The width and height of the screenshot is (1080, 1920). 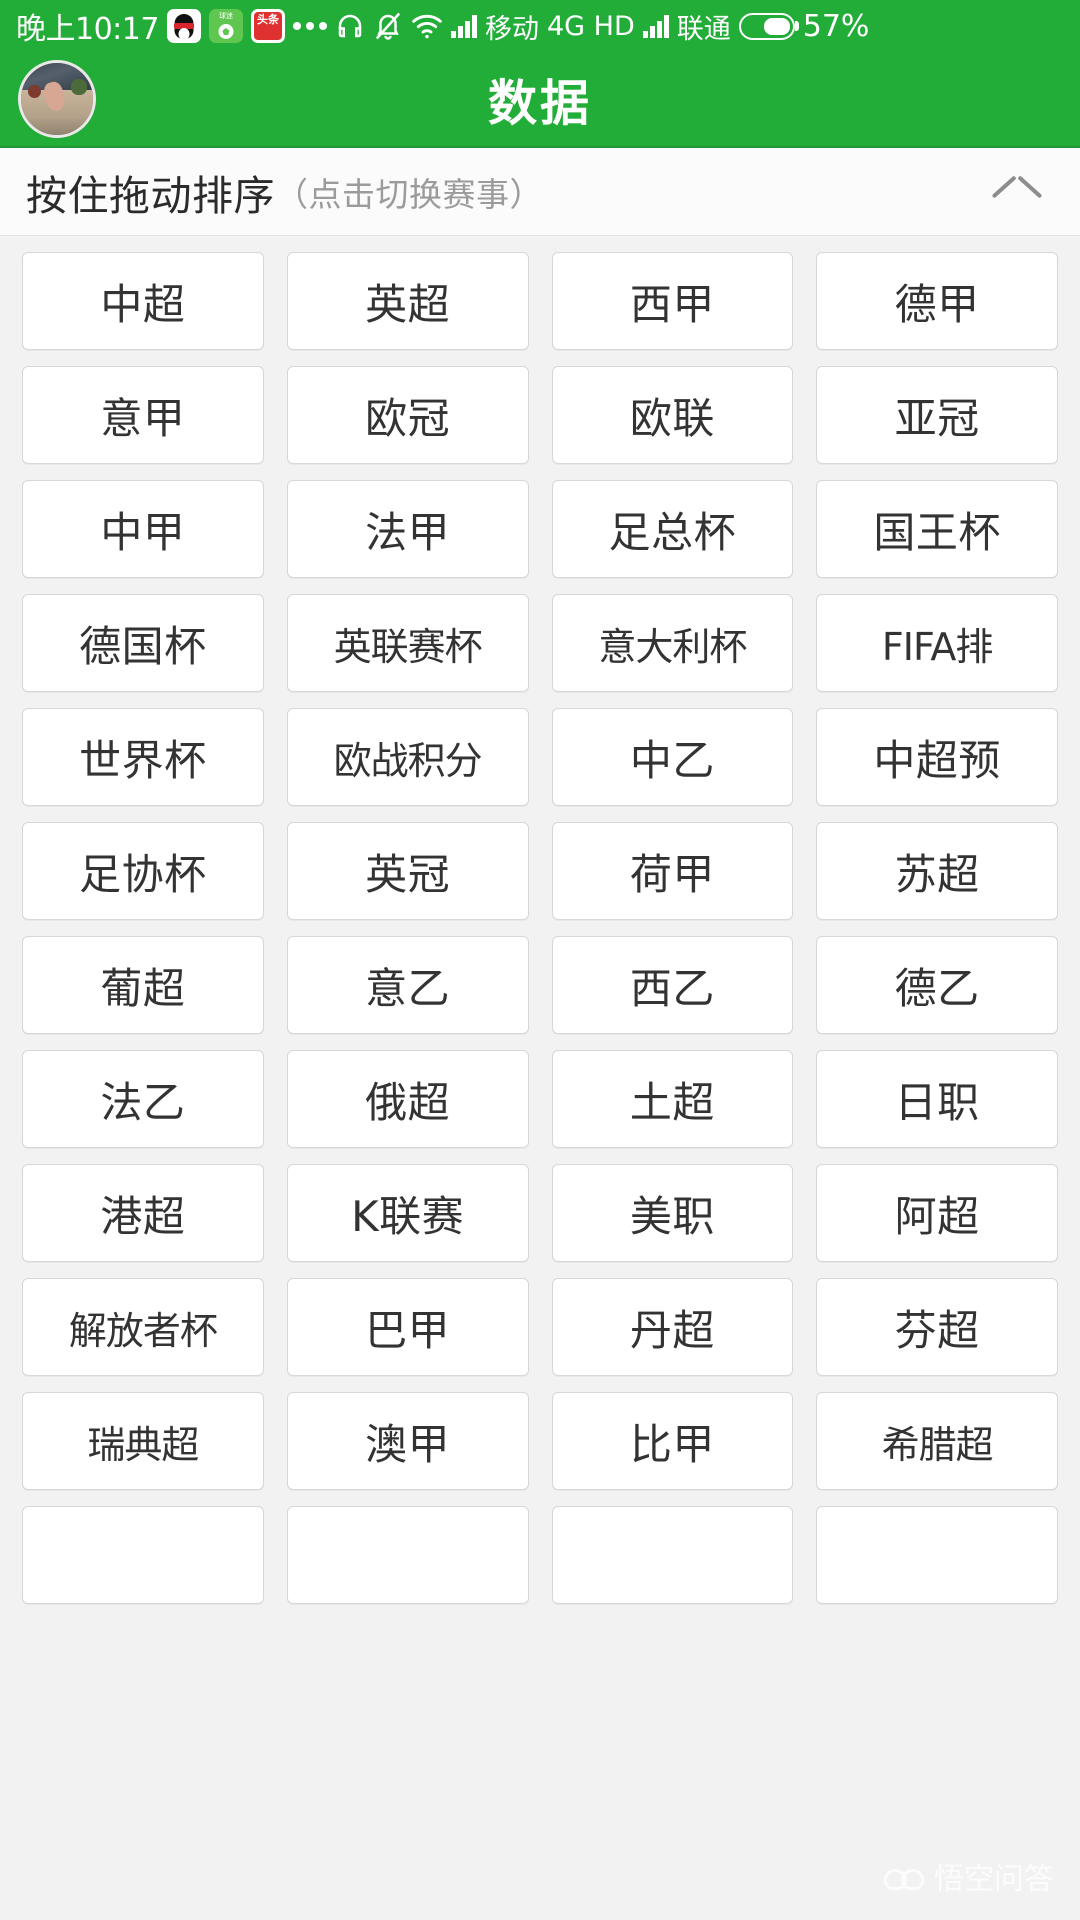 What do you see at coordinates (143, 985) in the screenshot?
I see `league-cell: 葡超` at bounding box center [143, 985].